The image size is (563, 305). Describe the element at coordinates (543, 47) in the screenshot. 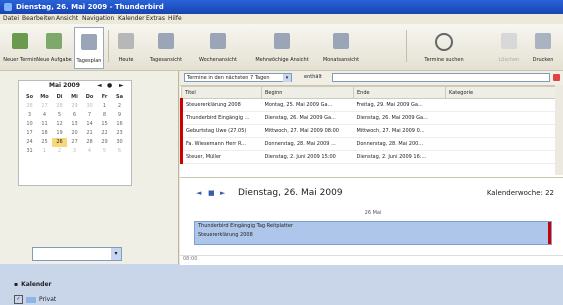

I see `print-button: Drucken` at that location.